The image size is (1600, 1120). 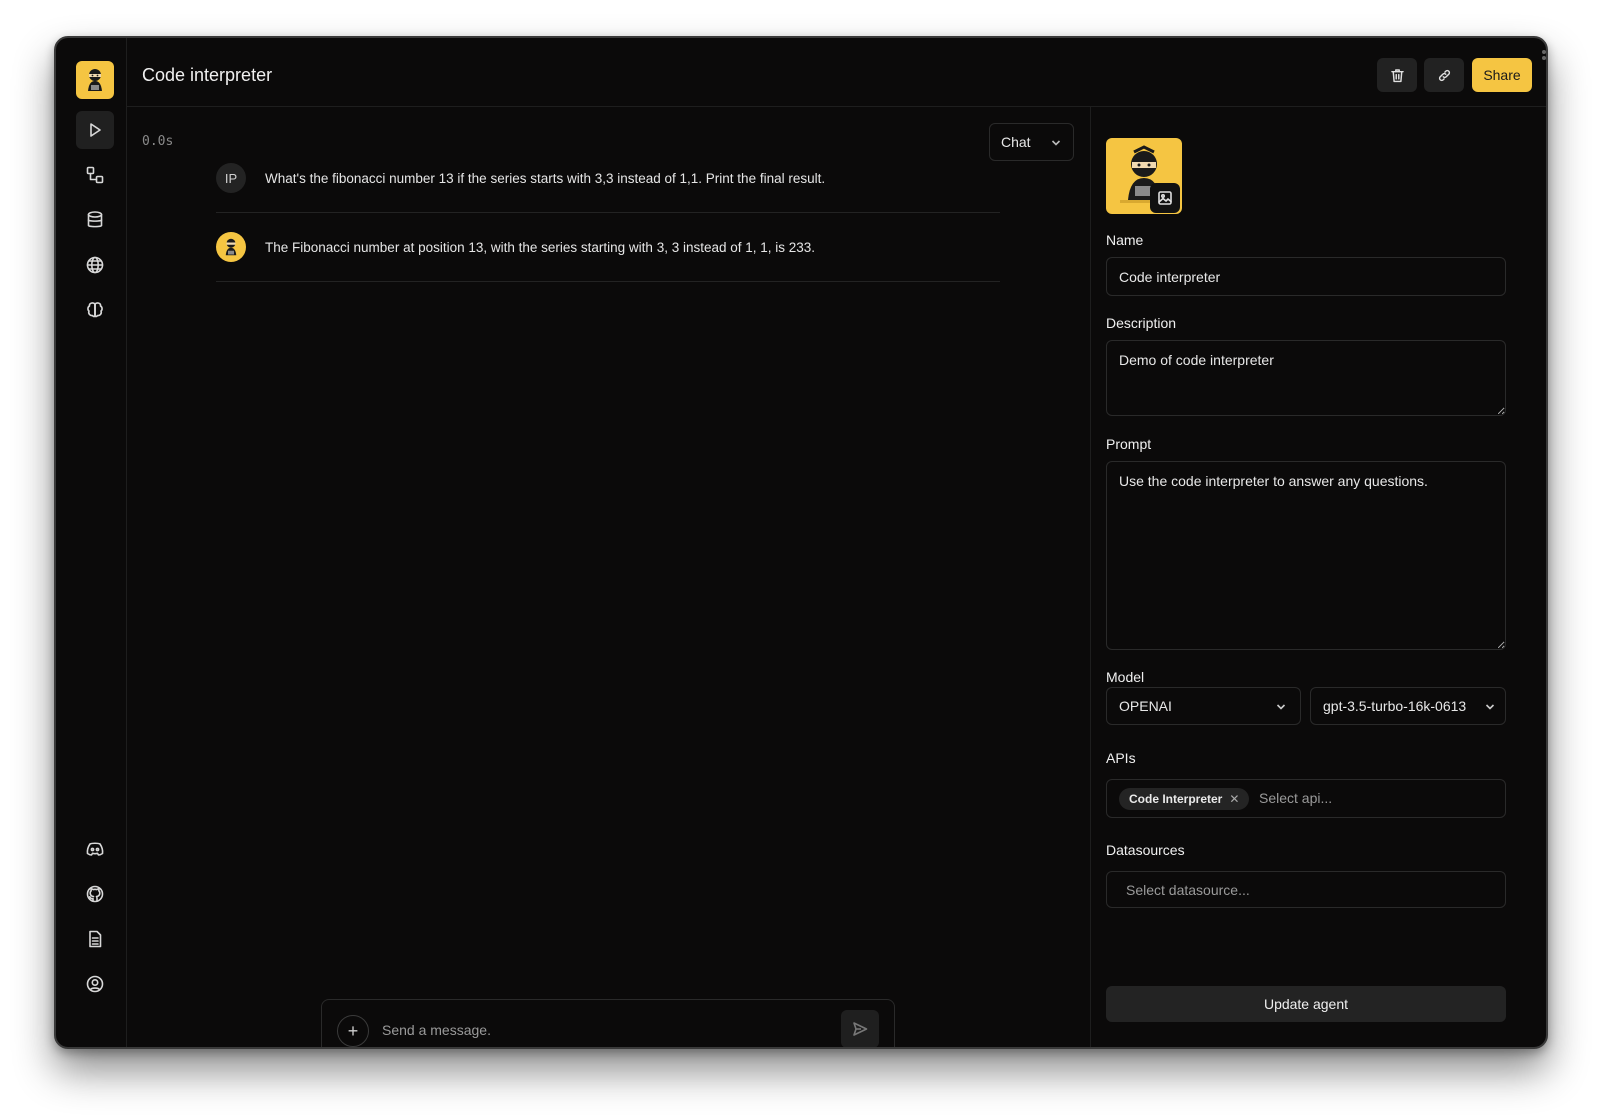 I want to click on database-icon, so click(x=95, y=219).